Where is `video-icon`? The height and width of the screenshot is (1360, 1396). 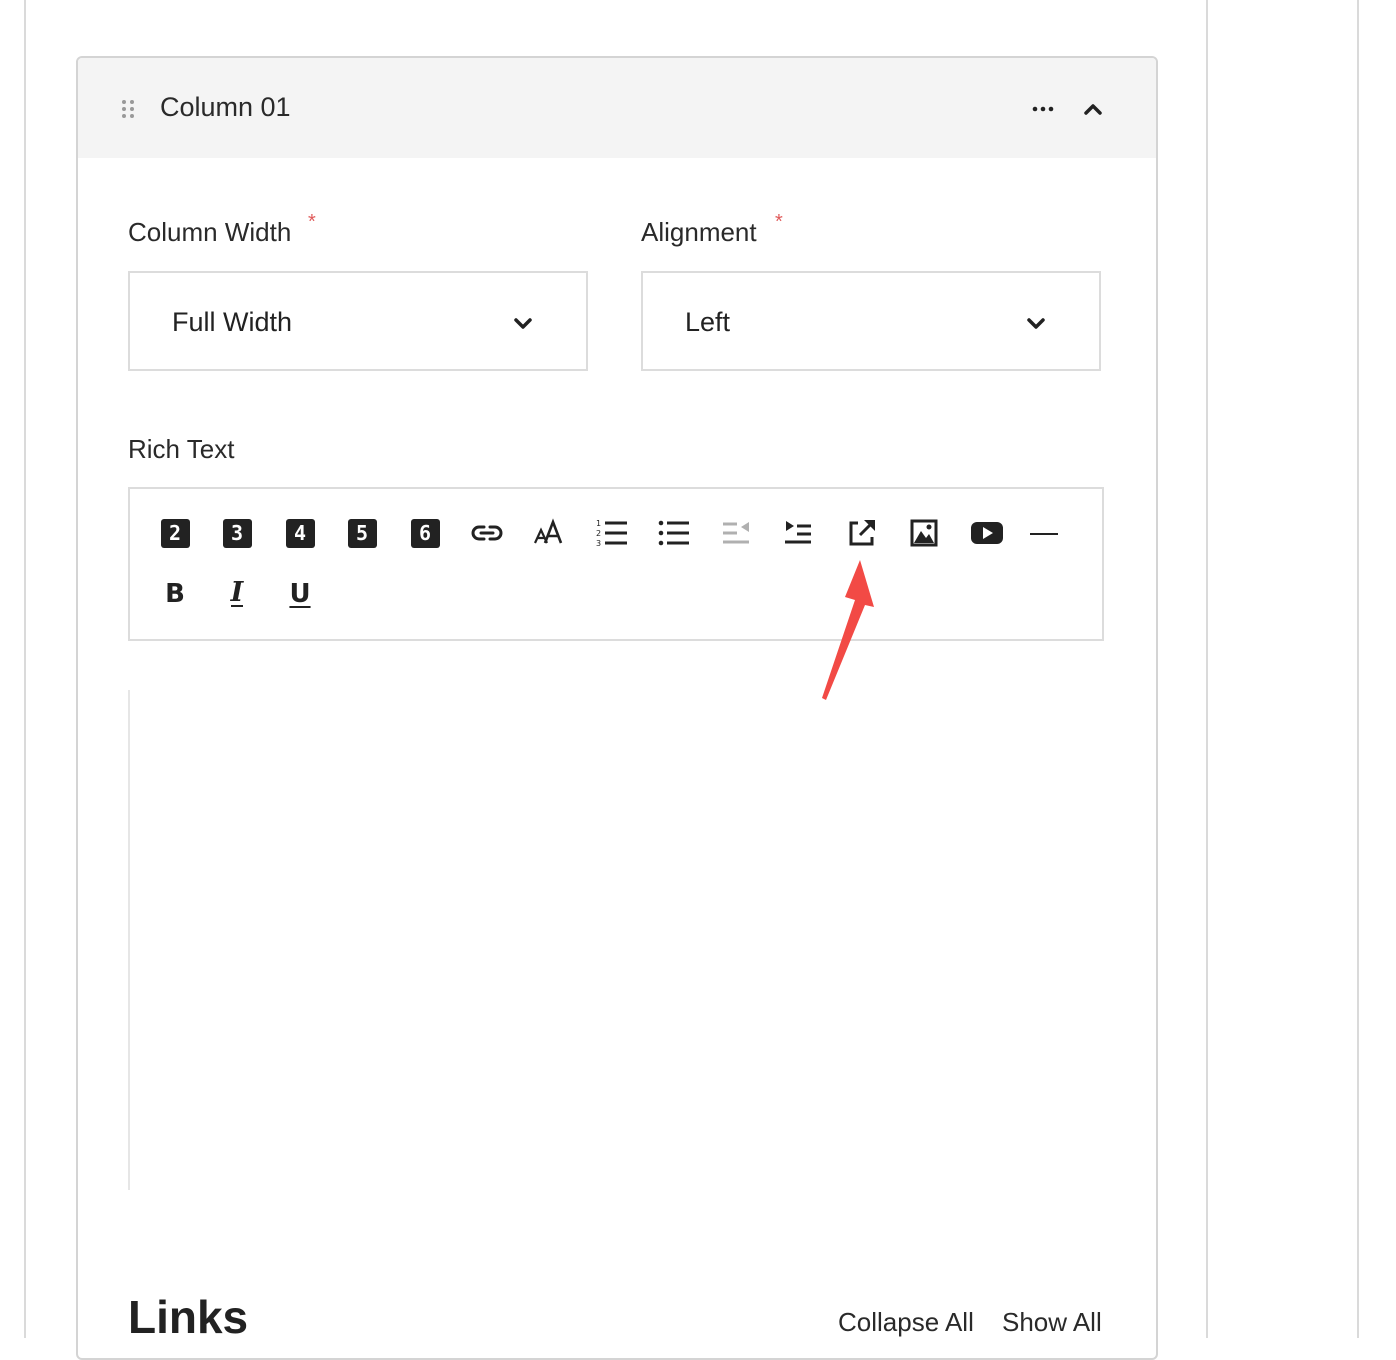
video-icon is located at coordinates (987, 533).